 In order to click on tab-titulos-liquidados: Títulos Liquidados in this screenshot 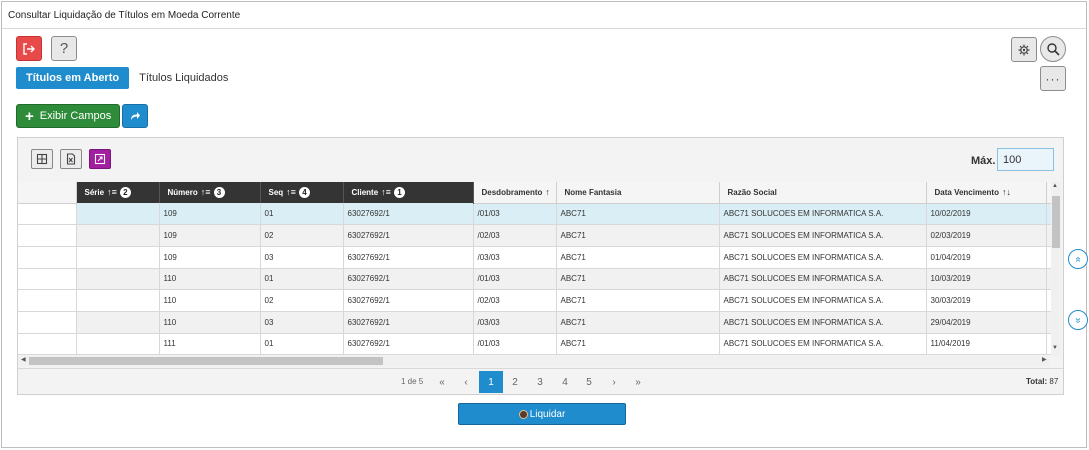, I will do `click(183, 78)`.